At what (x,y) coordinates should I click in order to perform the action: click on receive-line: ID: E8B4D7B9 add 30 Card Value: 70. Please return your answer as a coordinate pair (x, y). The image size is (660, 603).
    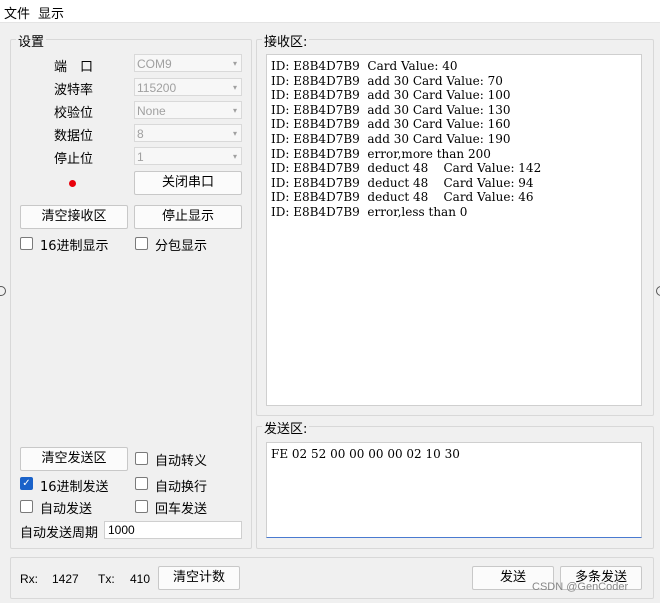
    Looking at the image, I should click on (387, 80).